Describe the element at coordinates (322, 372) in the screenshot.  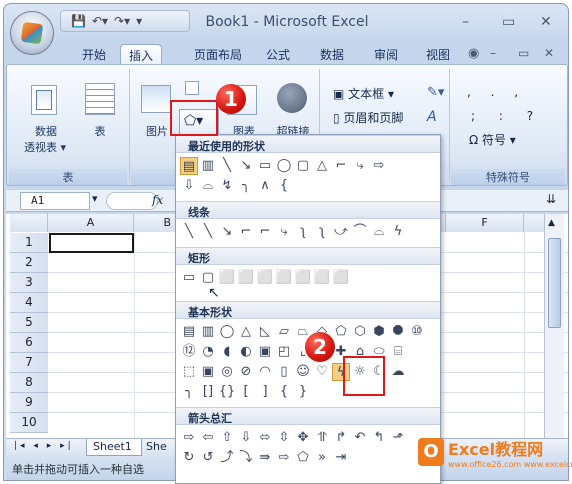
I see `heart-icon: ♡` at that location.